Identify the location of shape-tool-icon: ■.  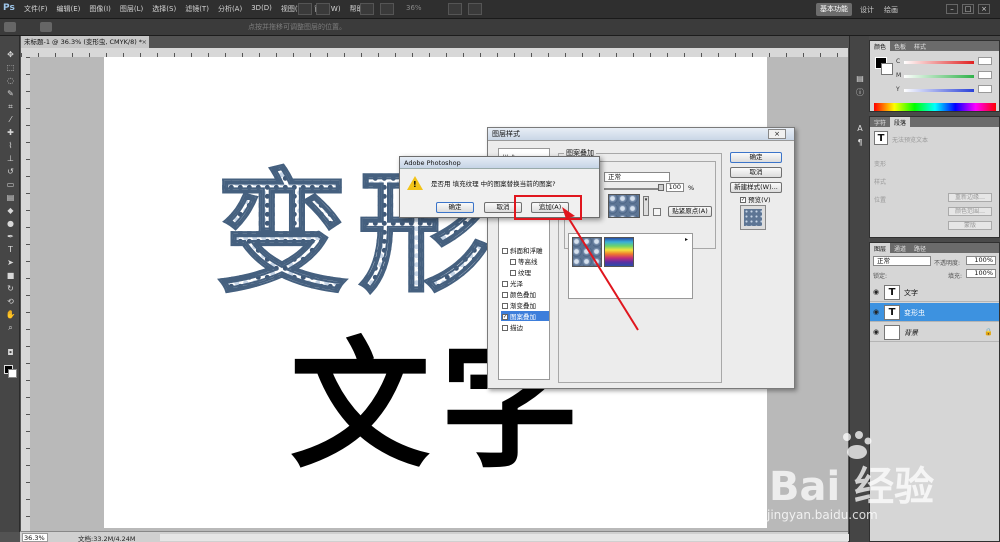
(10, 275).